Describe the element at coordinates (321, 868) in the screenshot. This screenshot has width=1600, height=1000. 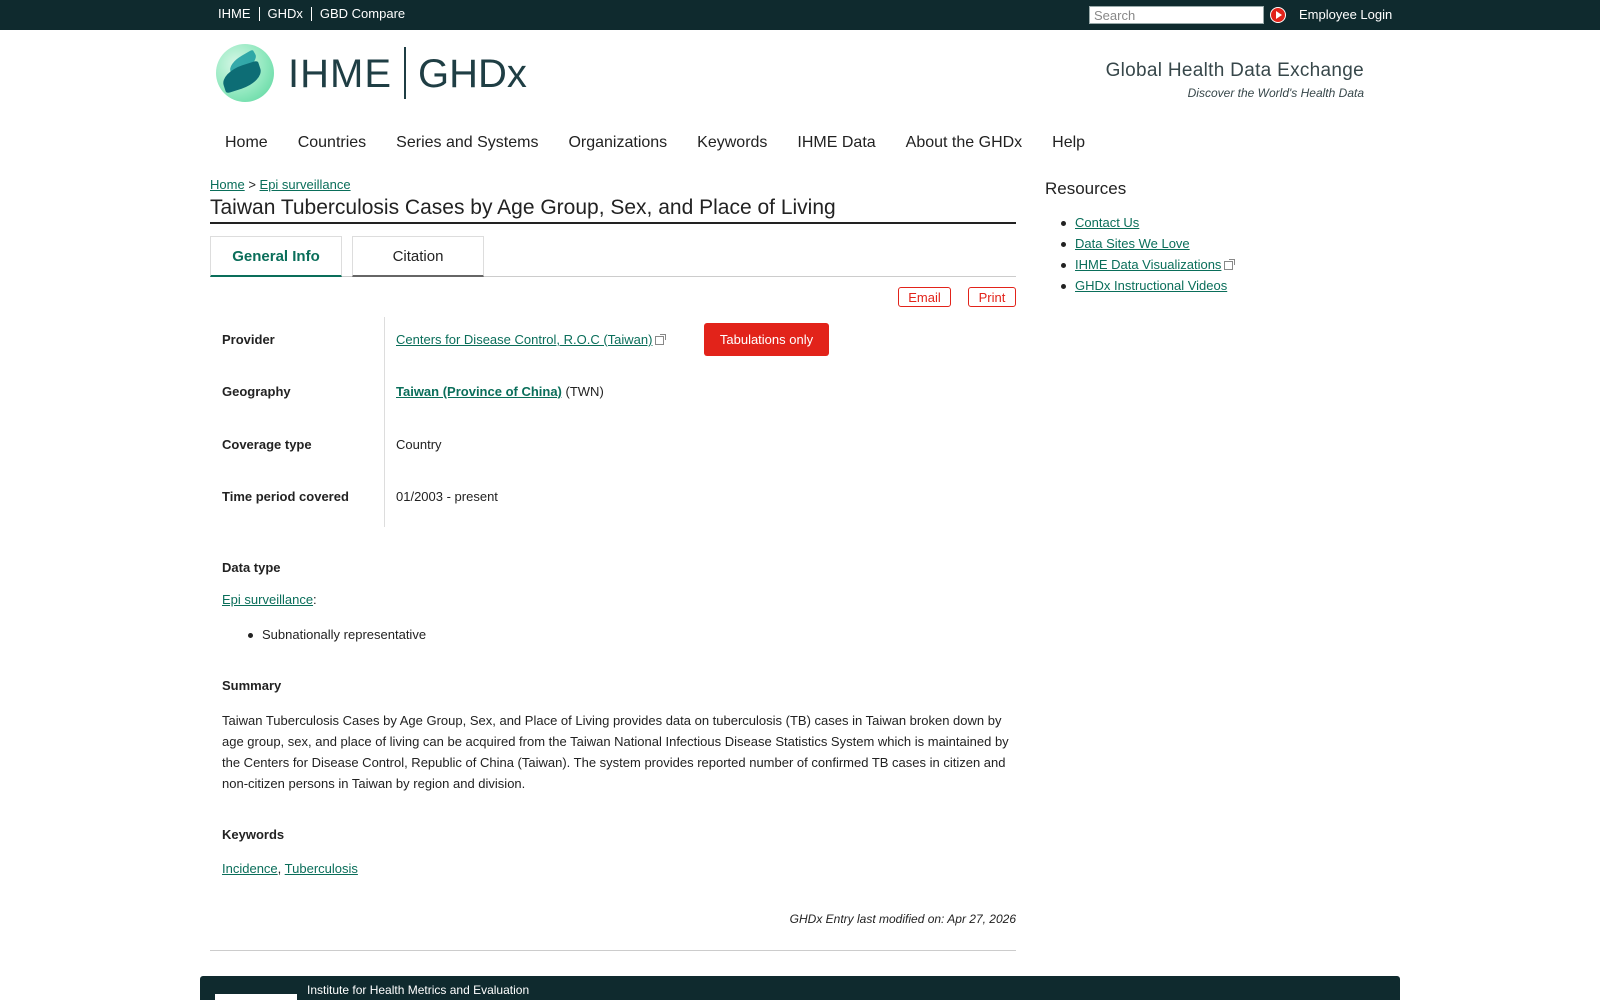
I see `keyword-tuberculosis: Tuberculosis` at that location.